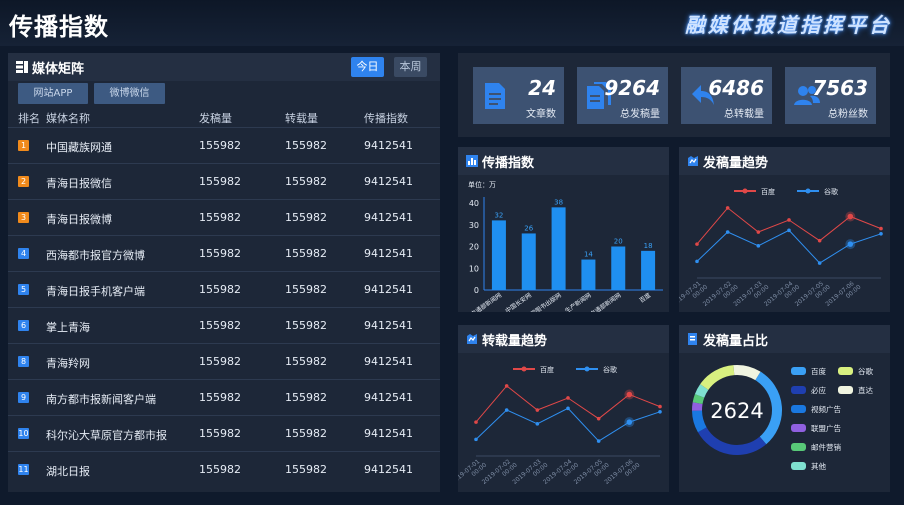 The width and height of the screenshot is (904, 505). I want to click on table-row: 3 青海日报微博 155982 155982 9412541, so click(224, 217).